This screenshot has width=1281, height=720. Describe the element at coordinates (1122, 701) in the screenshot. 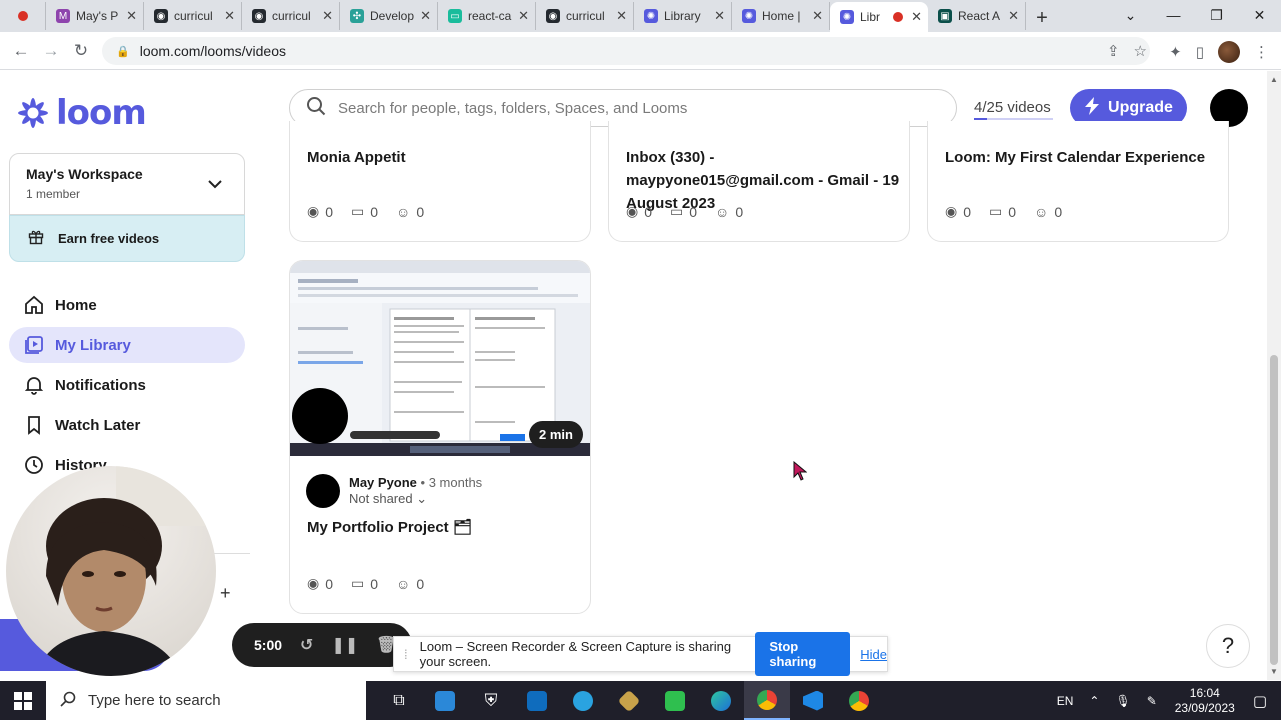

I see `microphone-icon: 🎙` at that location.